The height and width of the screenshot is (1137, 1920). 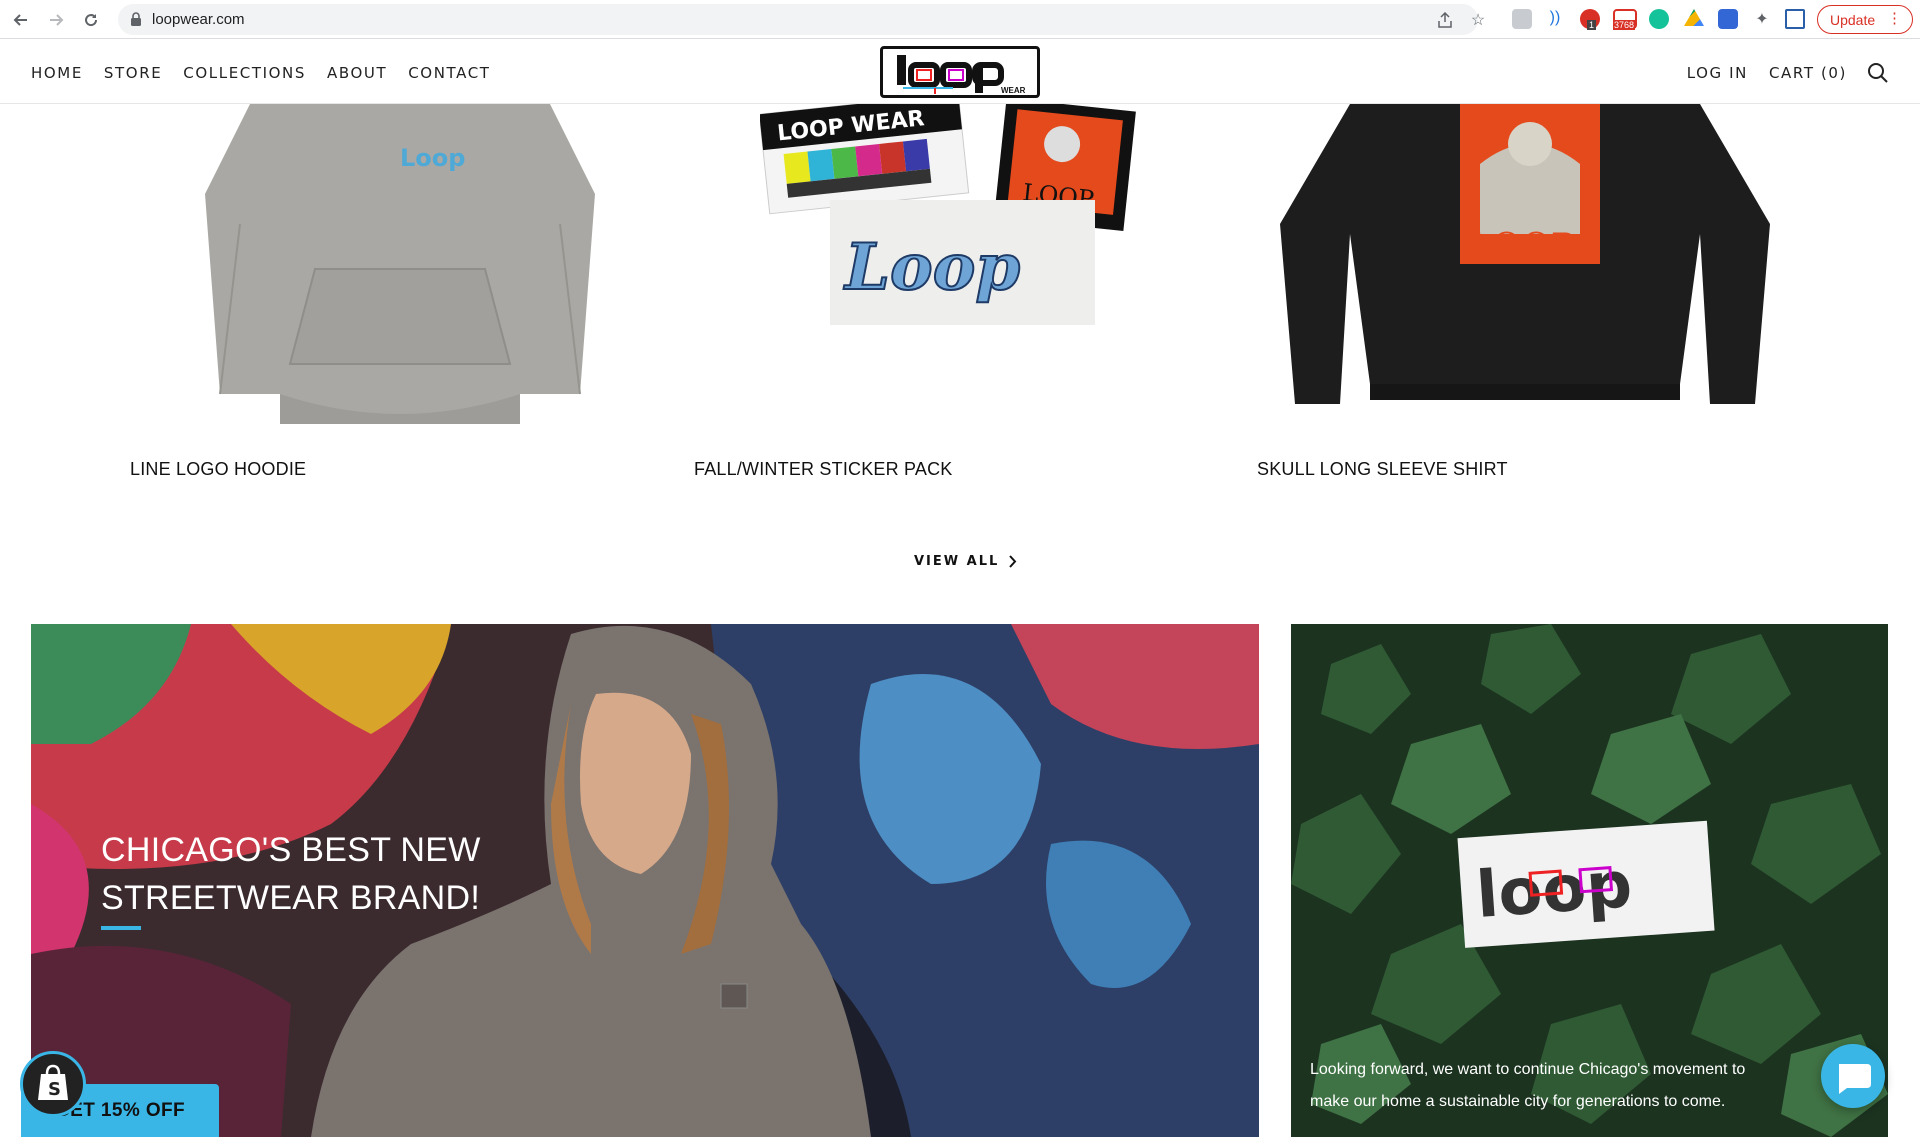 What do you see at coordinates (244, 73) in the screenshot?
I see `nav-collections: COLLECTIONS` at bounding box center [244, 73].